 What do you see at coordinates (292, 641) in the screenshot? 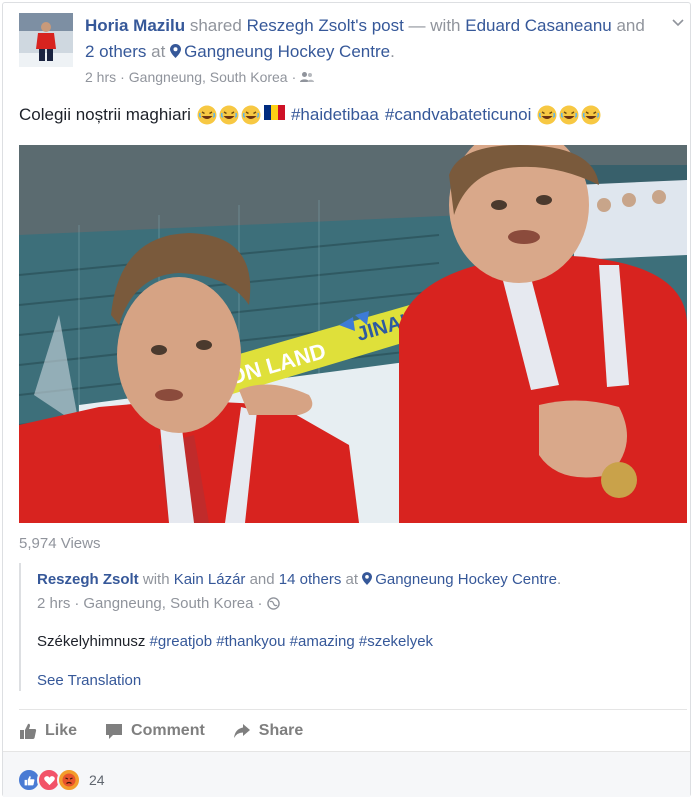
I see `hashtags-link: #greatjob #thankyou #amazing #szekelyek` at bounding box center [292, 641].